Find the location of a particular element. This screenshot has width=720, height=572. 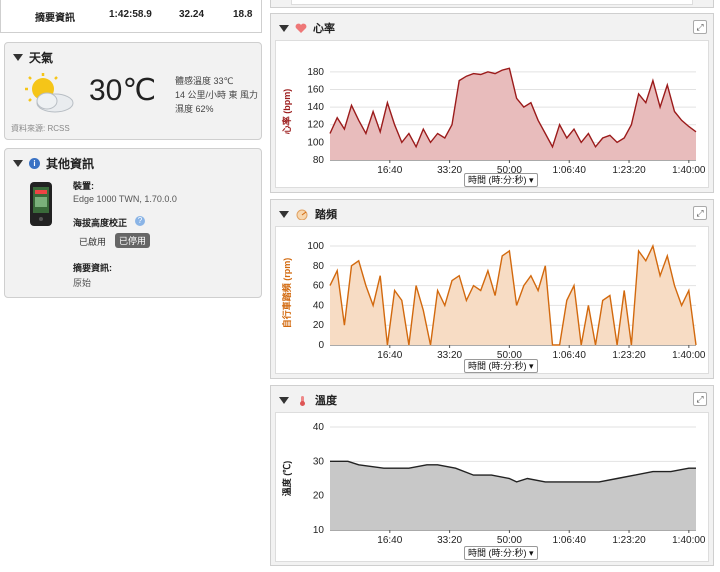

y-axis-label: 自行車踏頻 (rpm) is located at coordinates (286, 293).